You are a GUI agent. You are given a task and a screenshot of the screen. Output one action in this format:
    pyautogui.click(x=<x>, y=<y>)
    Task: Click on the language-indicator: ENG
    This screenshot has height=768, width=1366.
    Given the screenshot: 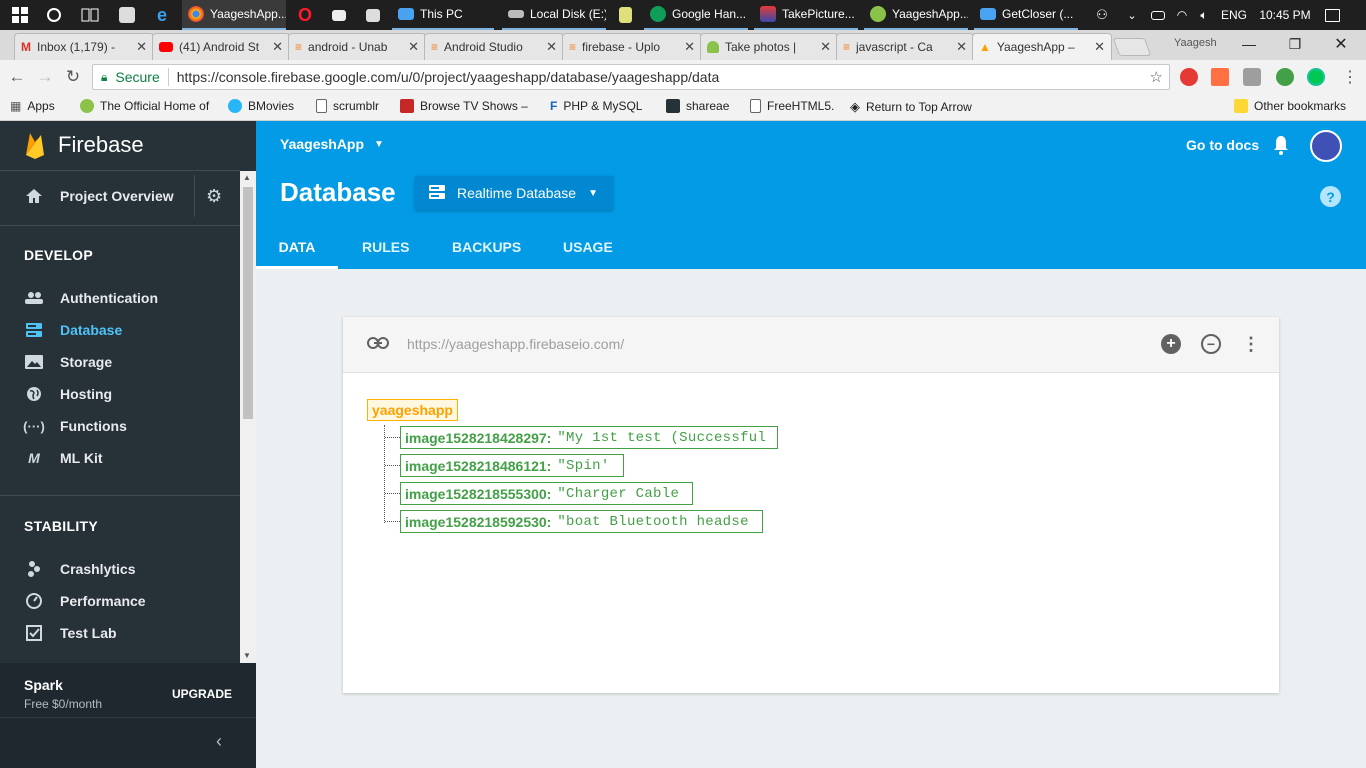 What is the action you would take?
    pyautogui.click(x=1234, y=15)
    